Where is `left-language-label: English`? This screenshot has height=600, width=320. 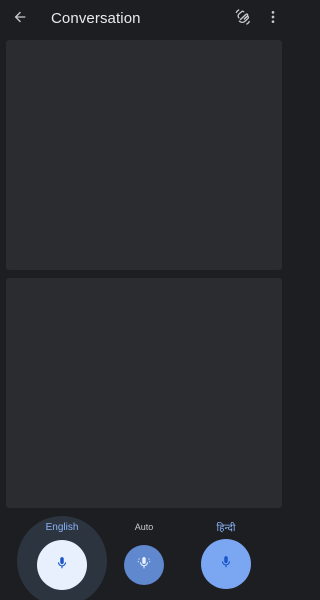 left-language-label: English is located at coordinates (62, 527).